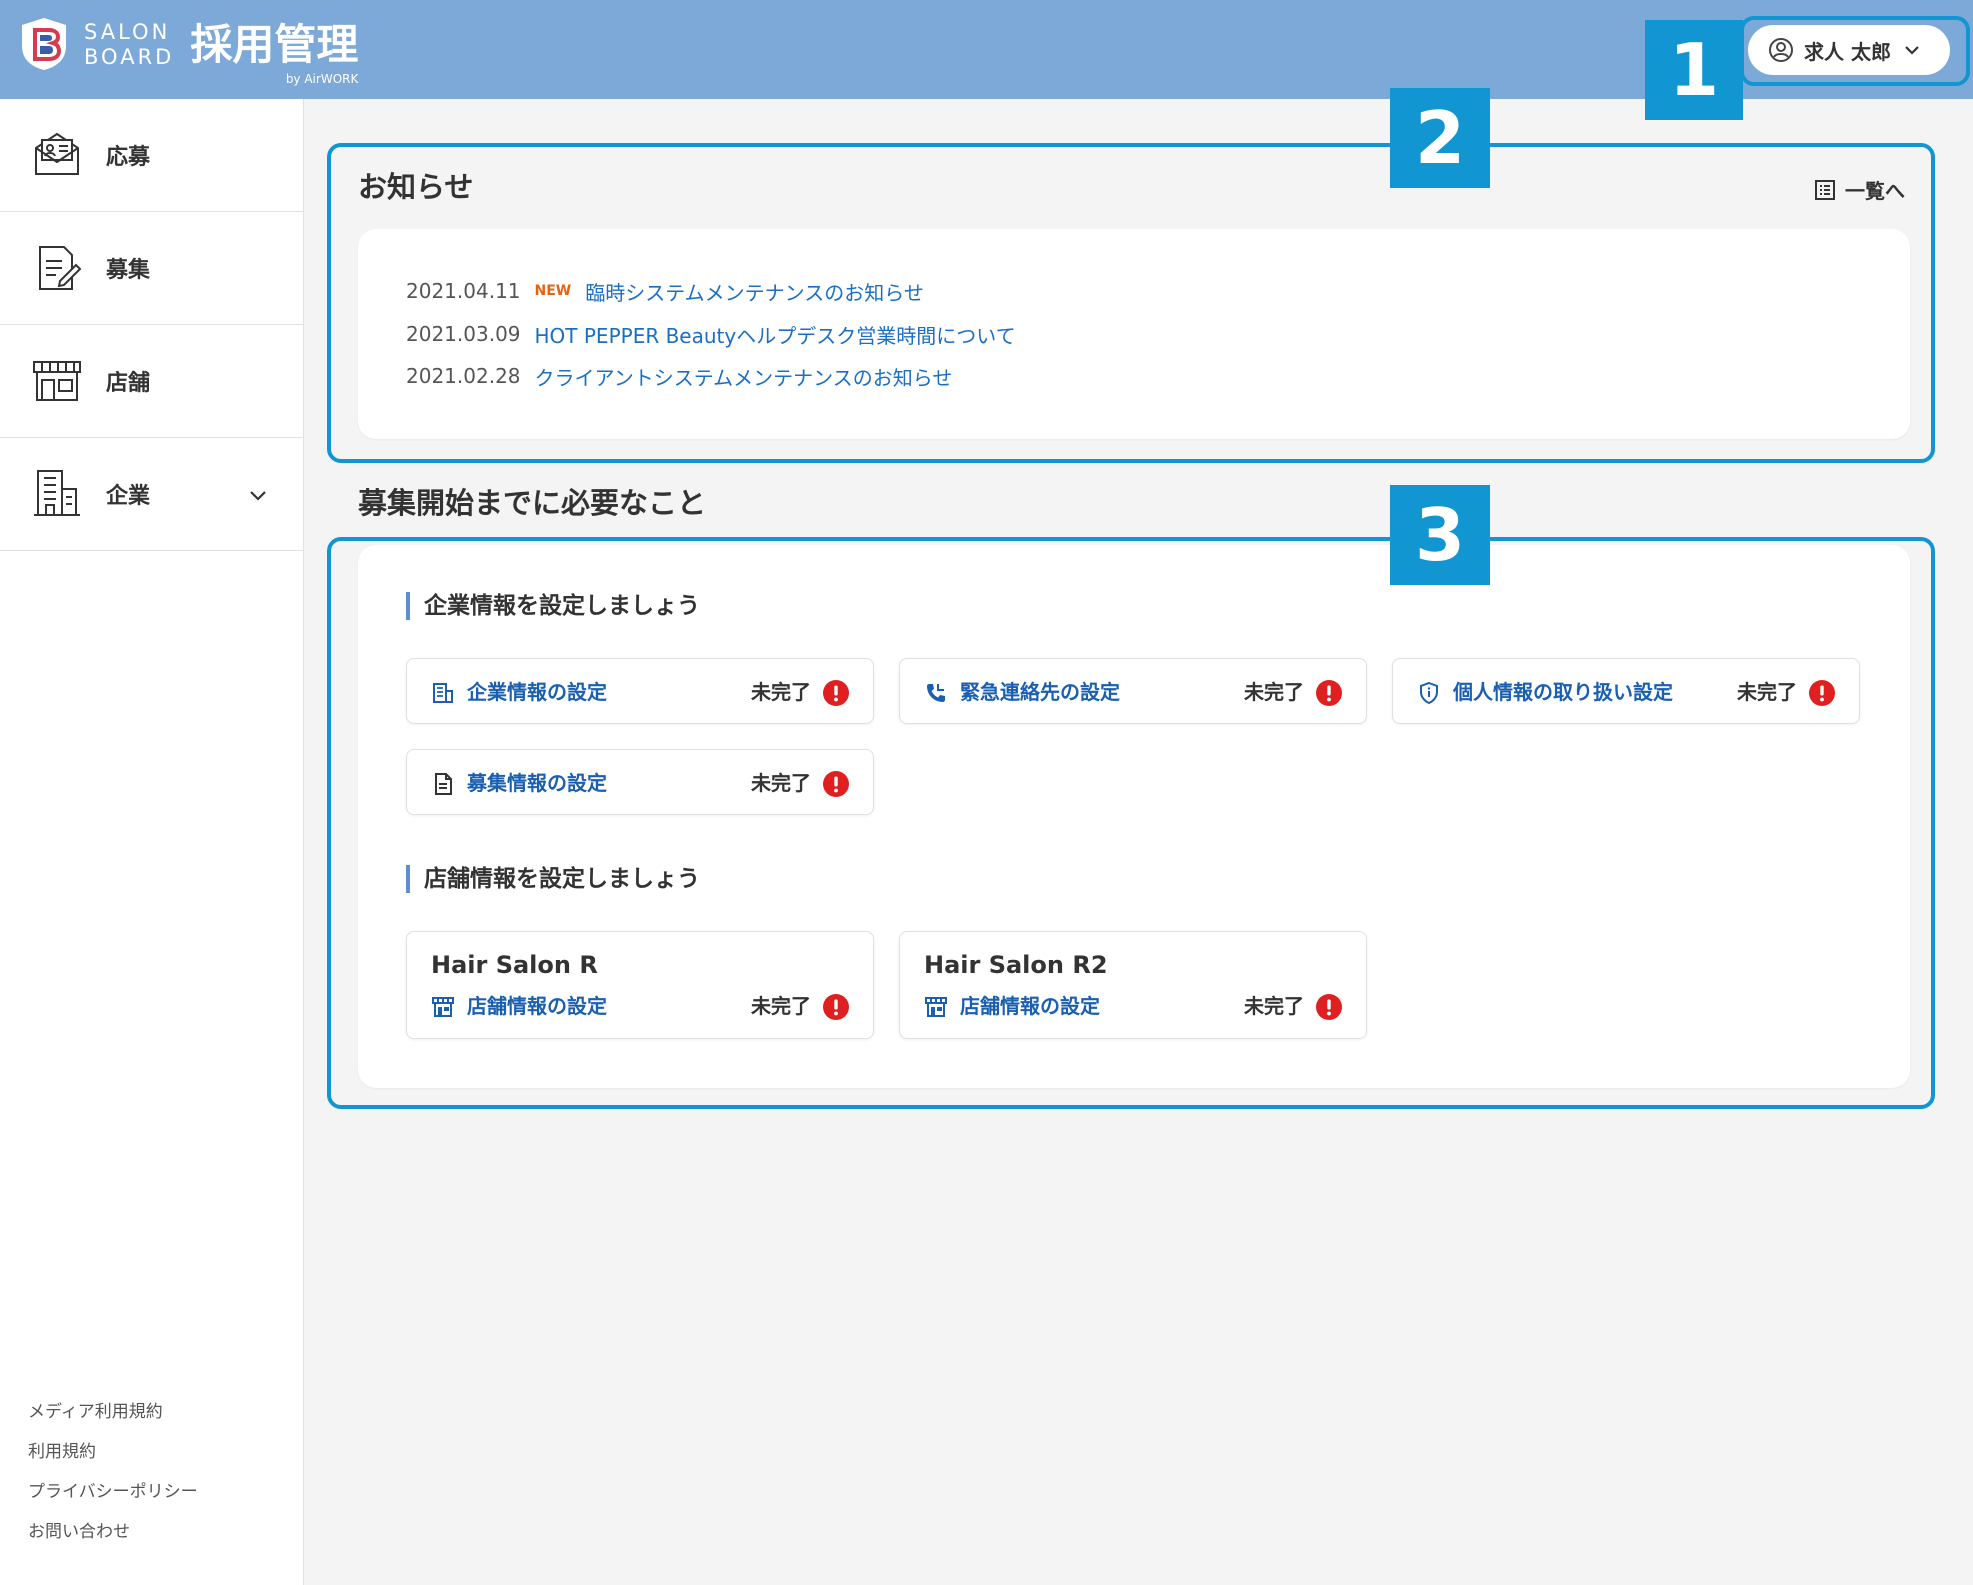 This screenshot has height=1585, width=1973. What do you see at coordinates (44, 44) in the screenshot?
I see `salon-board-logo-icon` at bounding box center [44, 44].